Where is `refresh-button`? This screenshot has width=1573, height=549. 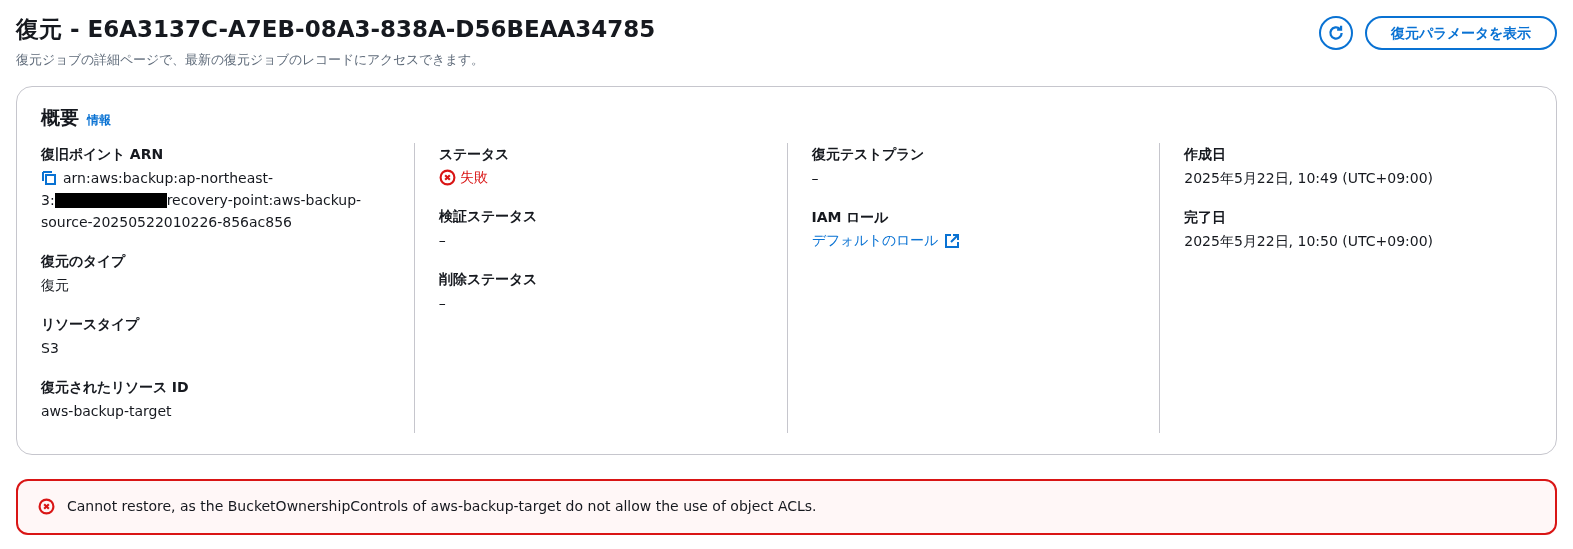
refresh-button is located at coordinates (1336, 33).